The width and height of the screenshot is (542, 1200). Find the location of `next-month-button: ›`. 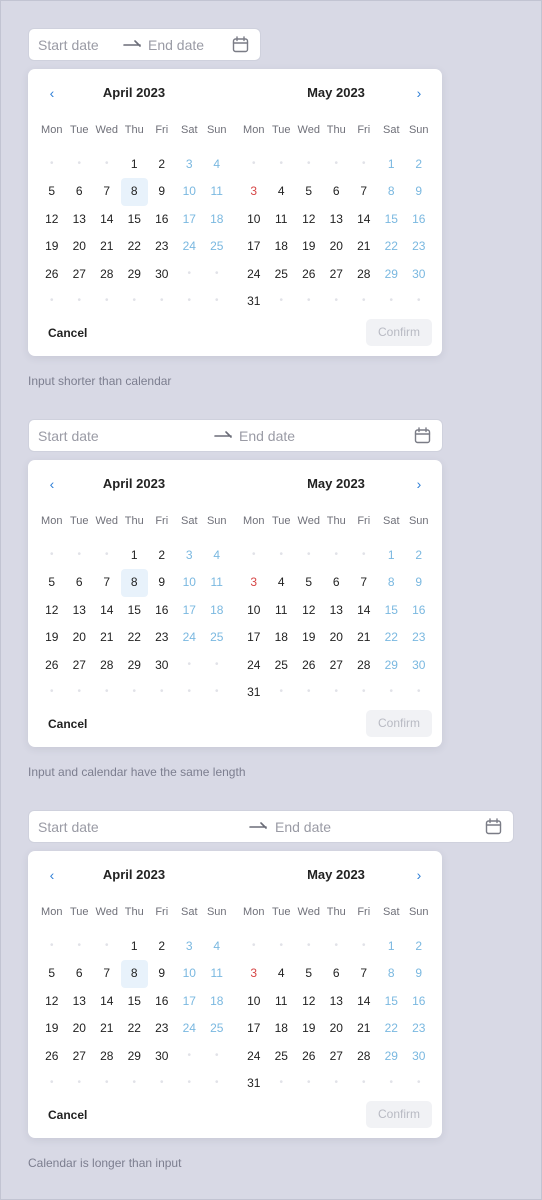

next-month-button: › is located at coordinates (419, 875).